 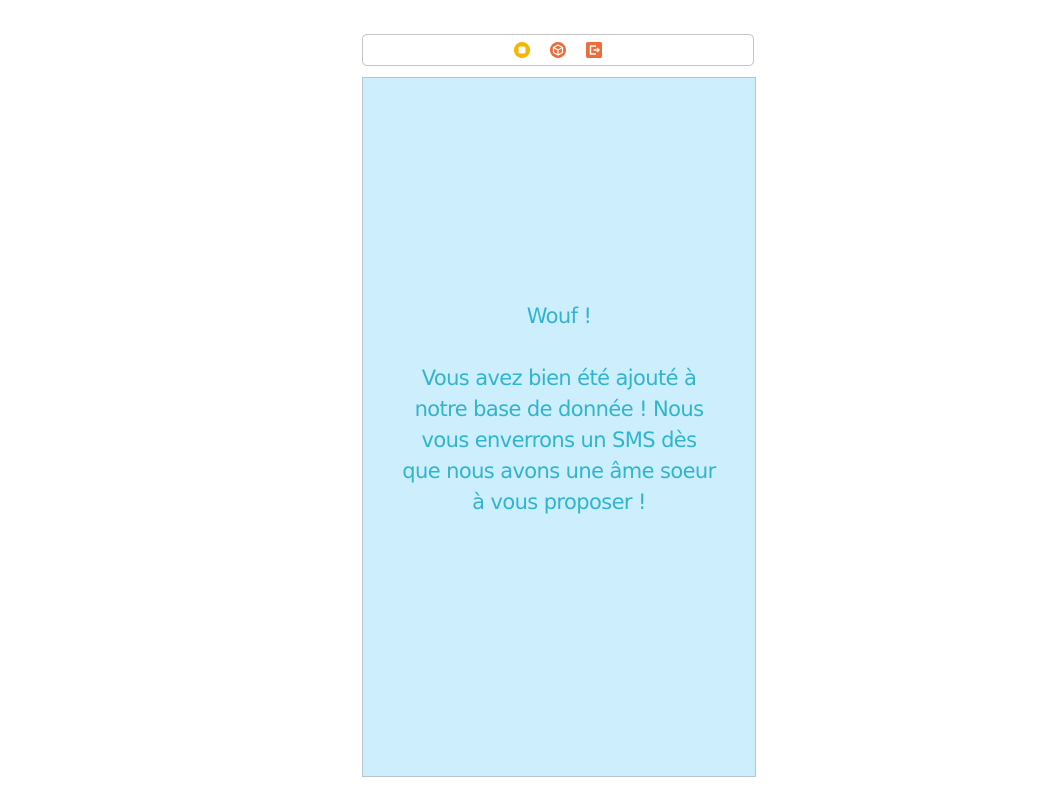 What do you see at coordinates (522, 50) in the screenshot?
I see `view-controller-icon` at bounding box center [522, 50].